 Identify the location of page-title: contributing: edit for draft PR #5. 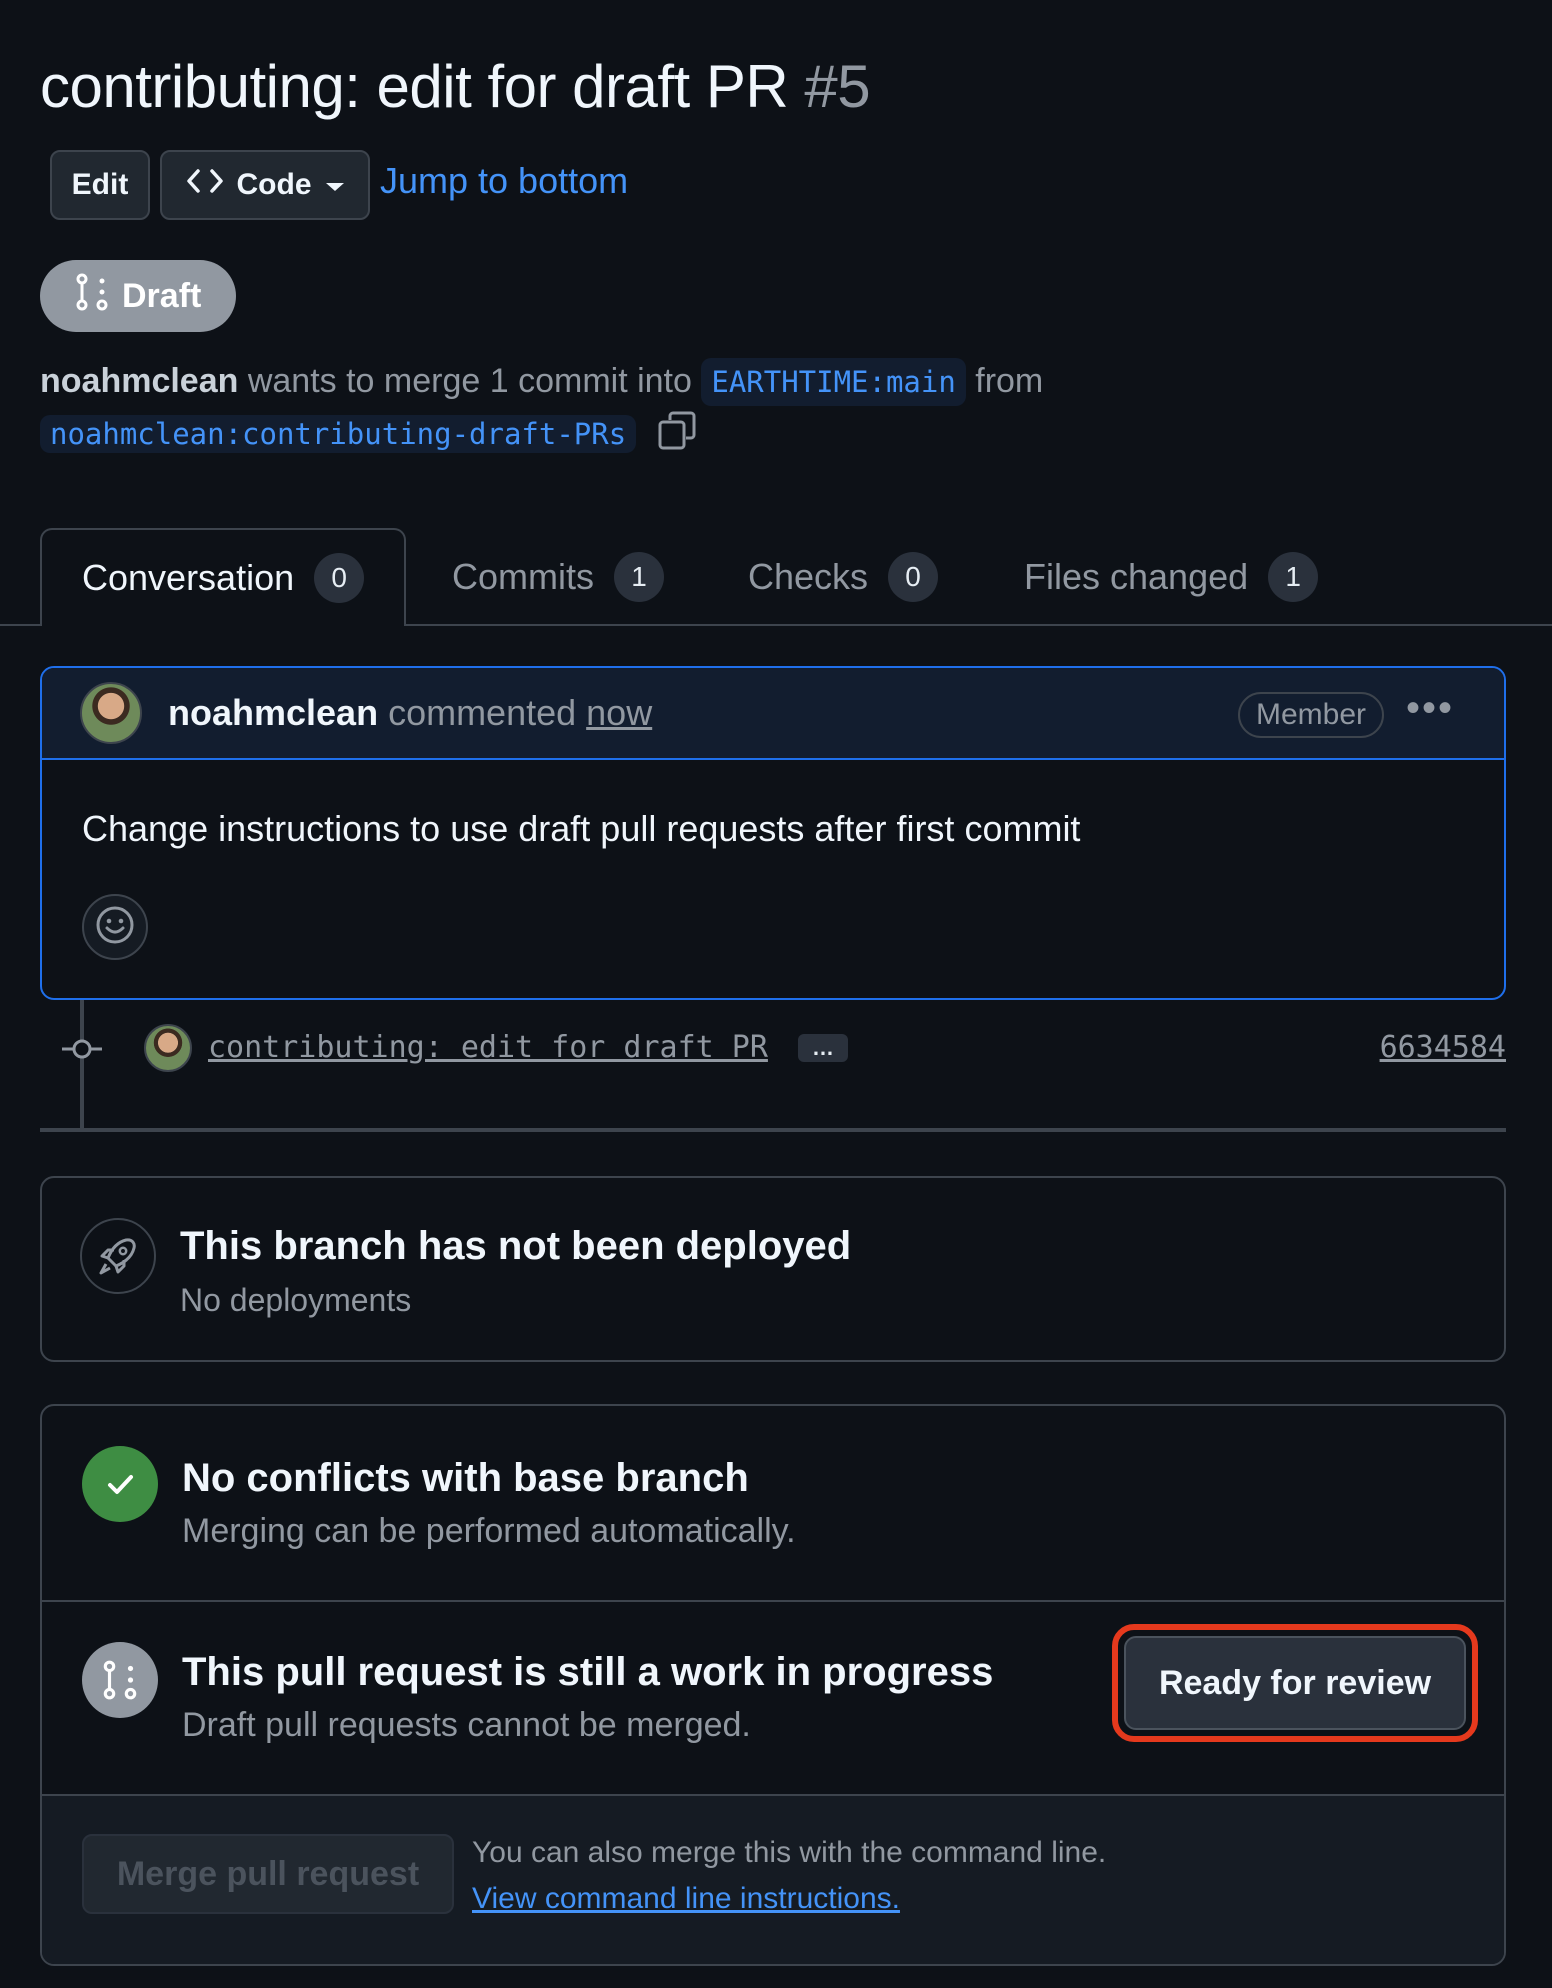
(455, 86).